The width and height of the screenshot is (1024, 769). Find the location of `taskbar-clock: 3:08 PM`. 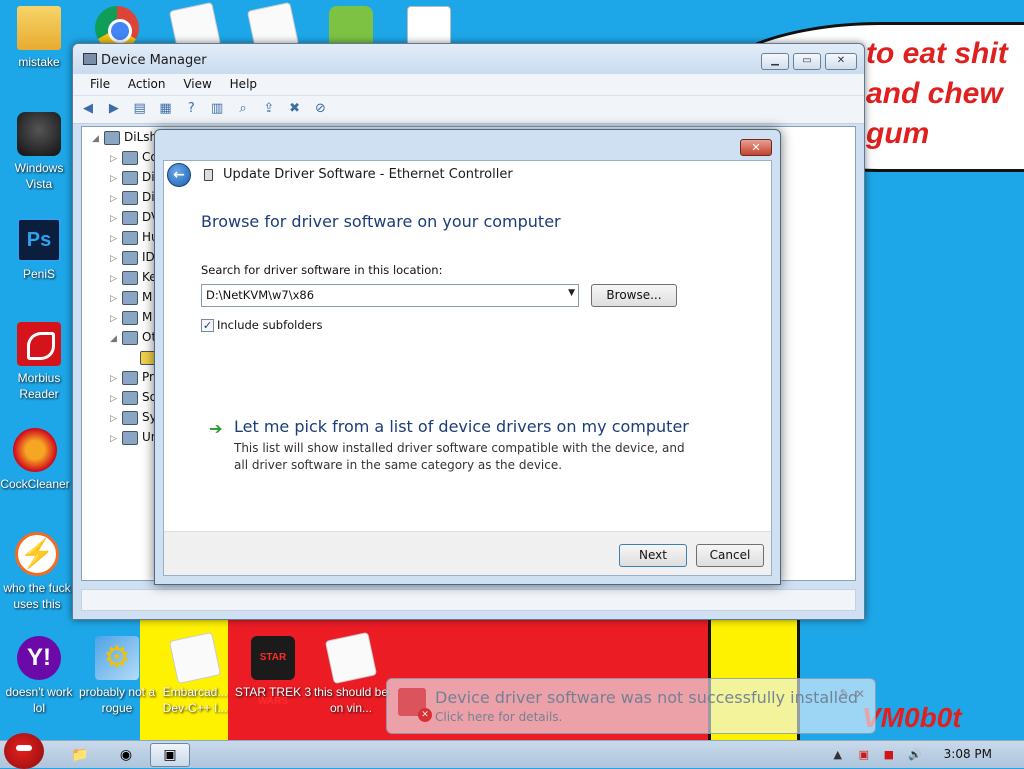

taskbar-clock: 3:08 PM is located at coordinates (968, 754).